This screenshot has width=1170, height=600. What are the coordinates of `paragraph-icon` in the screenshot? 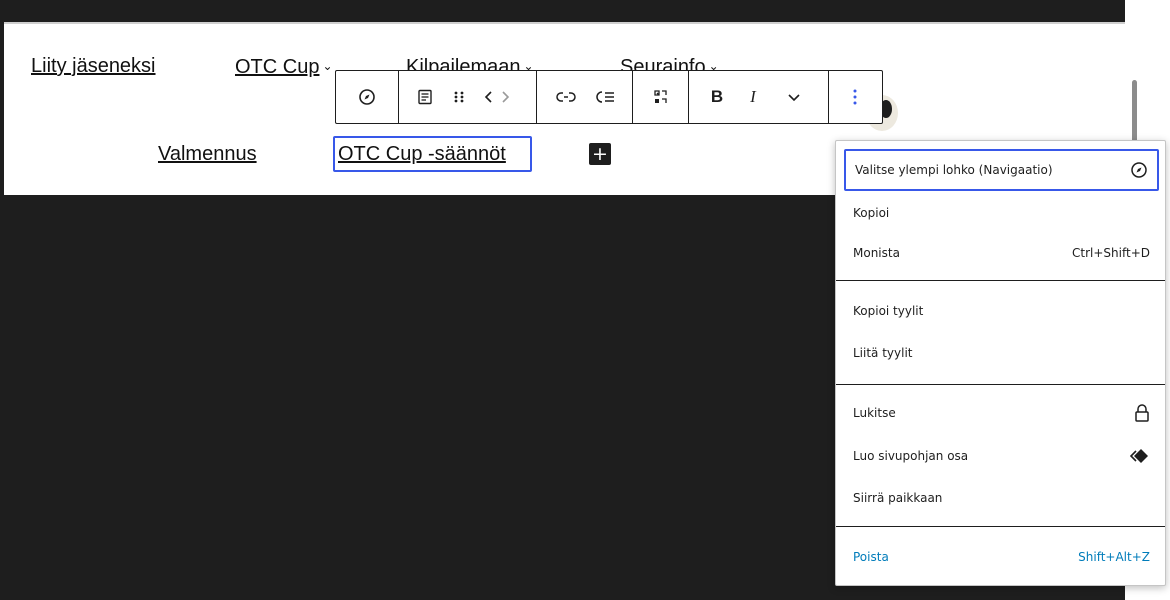 It's located at (425, 97).